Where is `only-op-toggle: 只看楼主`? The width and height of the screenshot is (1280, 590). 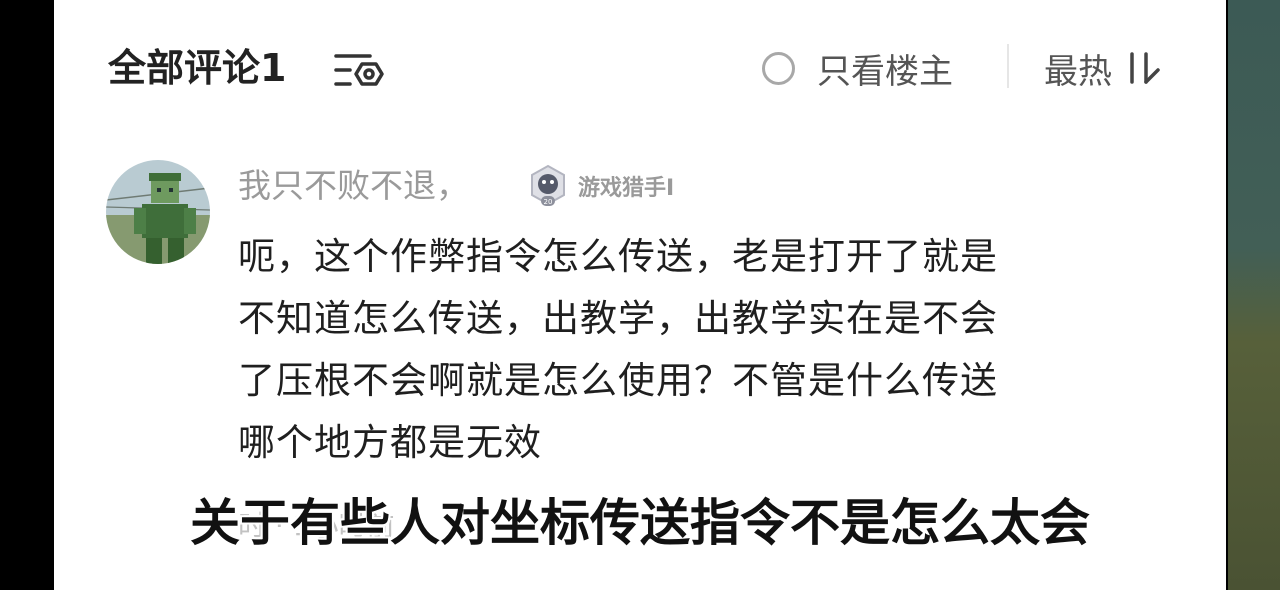
only-op-toggle: 只看楼主 is located at coordinates (857, 69).